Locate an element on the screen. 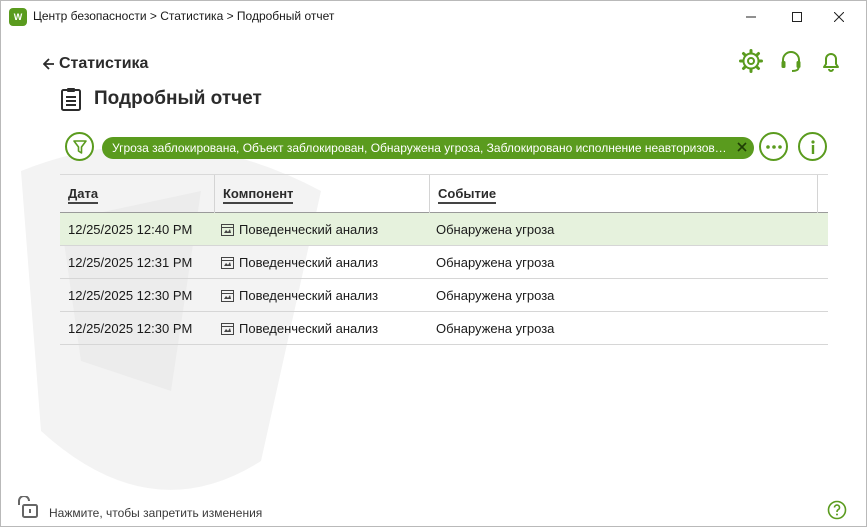 The height and width of the screenshot is (527, 867). lock-changes-link: Нажмите, чтобы запретить изменения is located at coordinates (155, 513).